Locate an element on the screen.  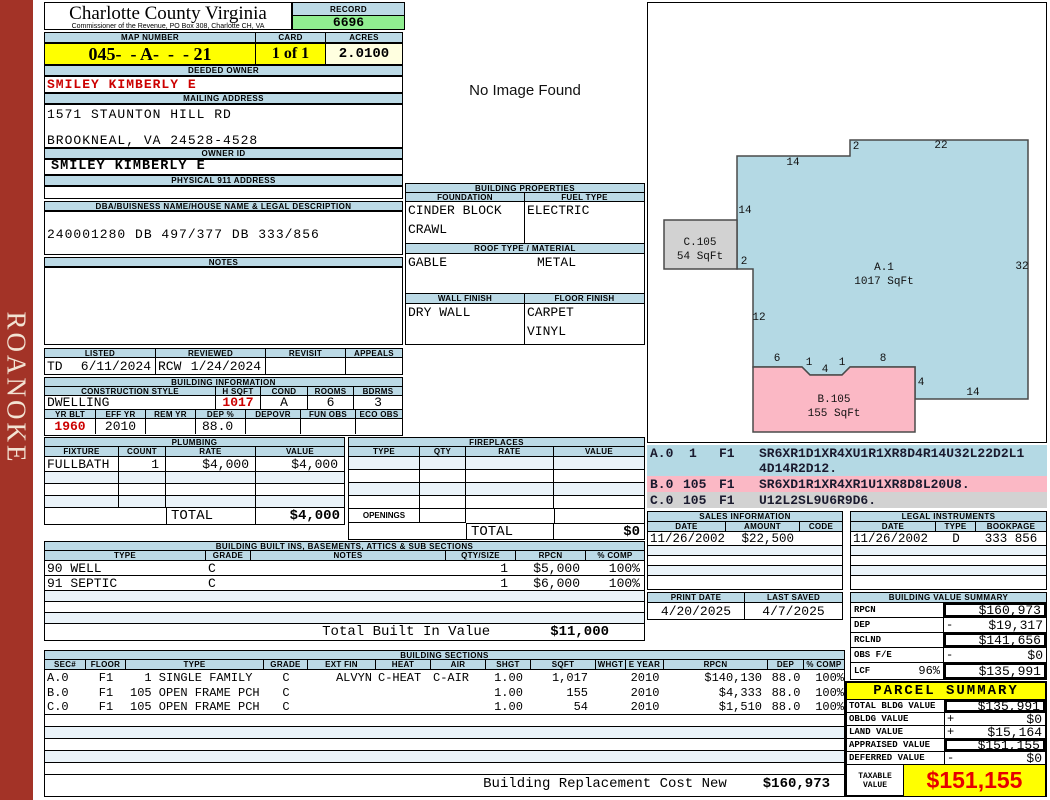
parcel-summary-title: PARCEL SUMMARY is located at coordinates (946, 691).